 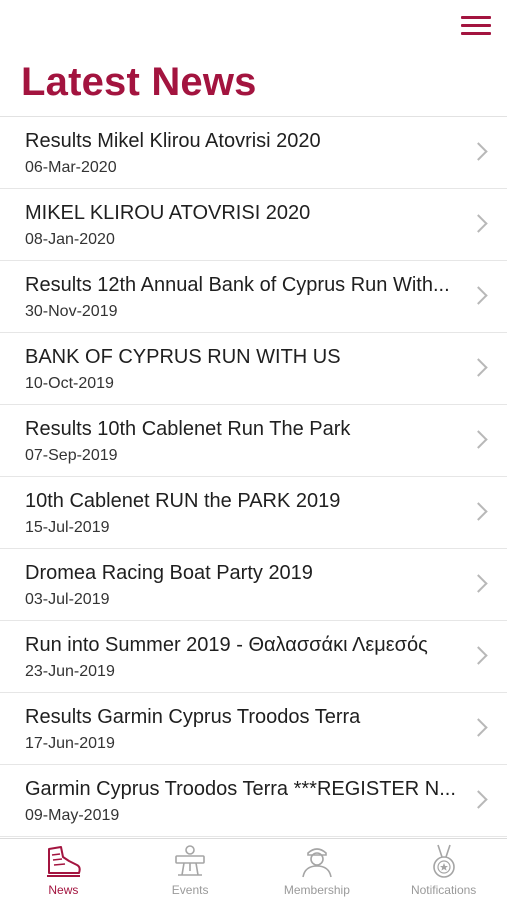 What do you see at coordinates (317, 863) in the screenshot?
I see `member-person-icon` at bounding box center [317, 863].